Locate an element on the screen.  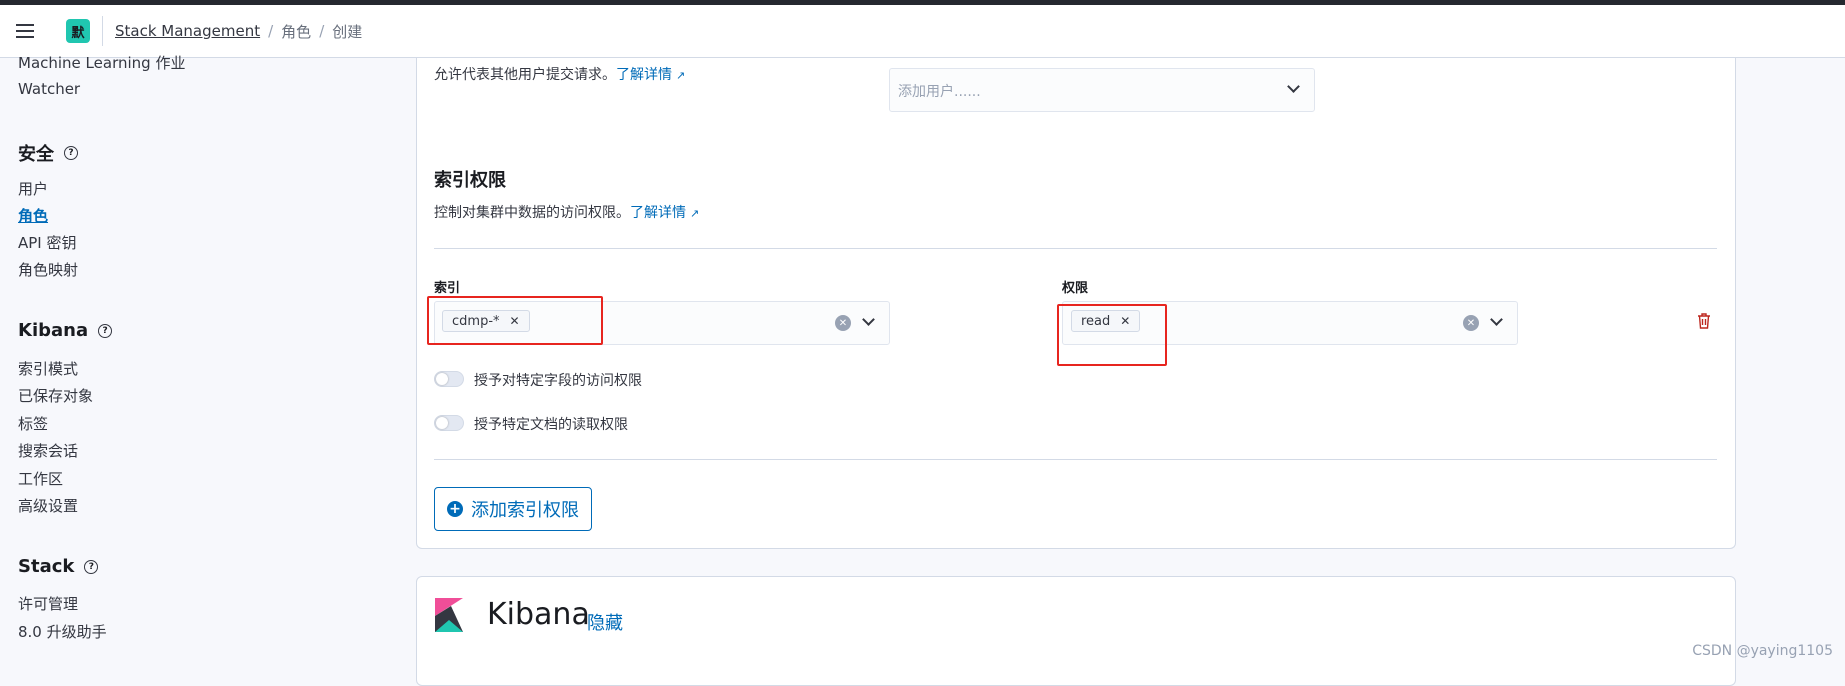
index-privileges-description: 控制对集群中数据的访问权限。了解详情 ↗ is located at coordinates (566, 212).